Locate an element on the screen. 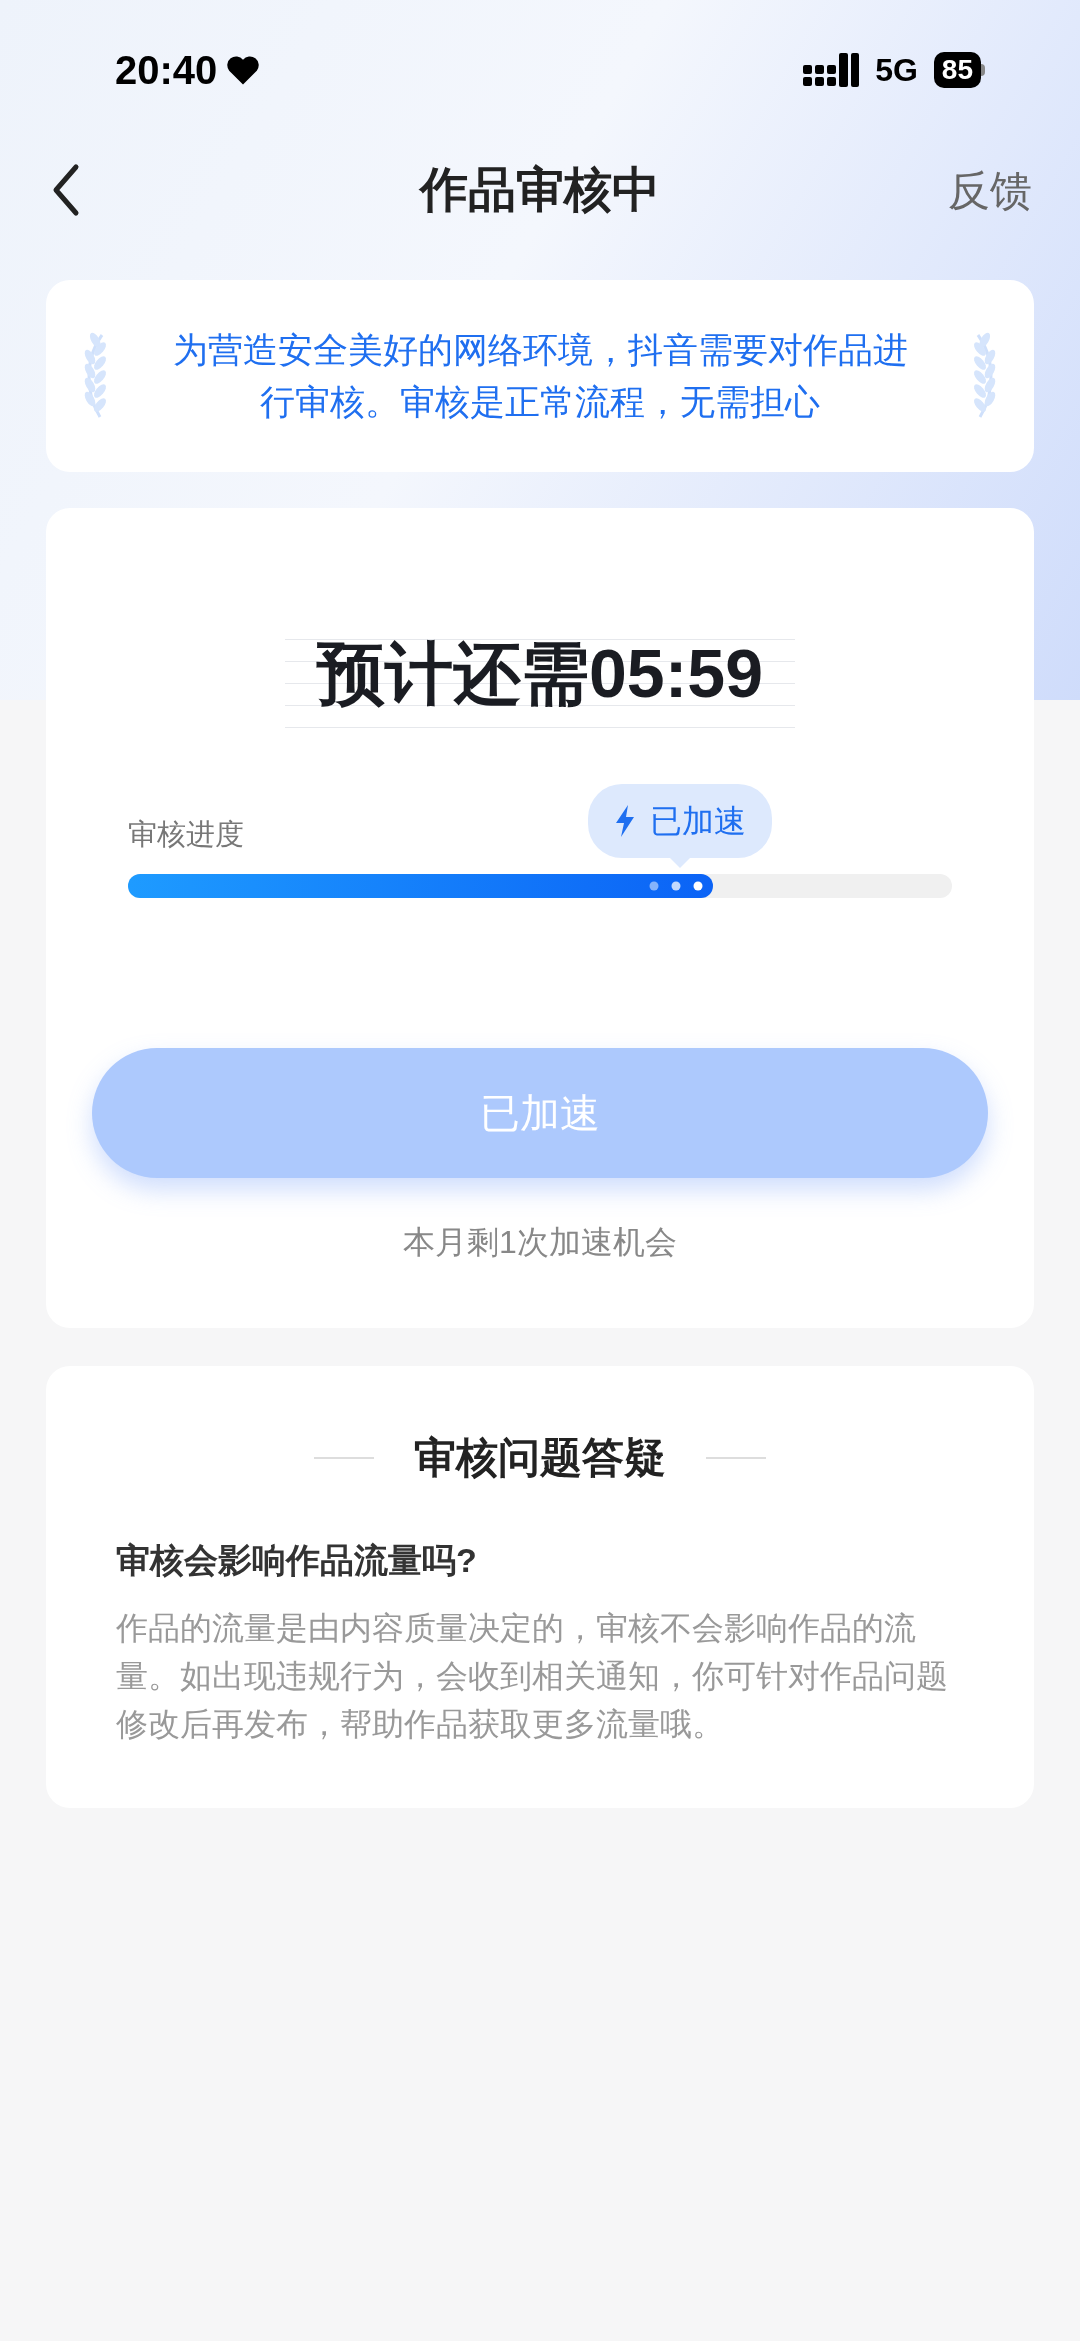 The image size is (1080, 2341). notice-text: 为营造安全美好的网络环境，抖音需要对作品进行审核。审核是正常流程，无需担心 is located at coordinates (540, 376).